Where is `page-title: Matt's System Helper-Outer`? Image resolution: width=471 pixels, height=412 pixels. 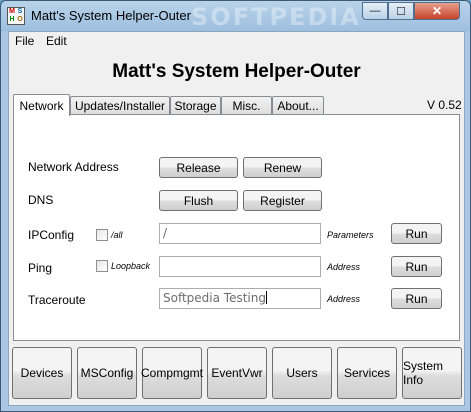 page-title: Matt's System Helper-Outer is located at coordinates (236, 71).